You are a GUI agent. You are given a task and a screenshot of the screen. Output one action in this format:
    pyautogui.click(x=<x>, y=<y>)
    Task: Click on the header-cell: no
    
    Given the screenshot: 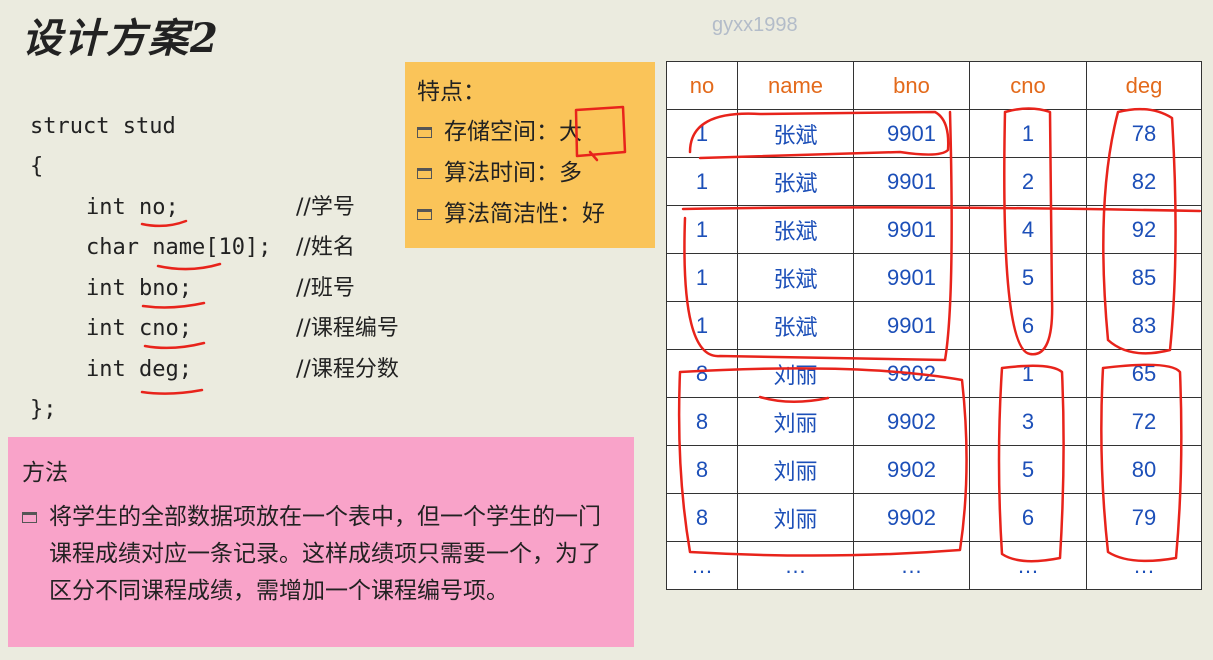 What is the action you would take?
    pyautogui.click(x=702, y=85)
    